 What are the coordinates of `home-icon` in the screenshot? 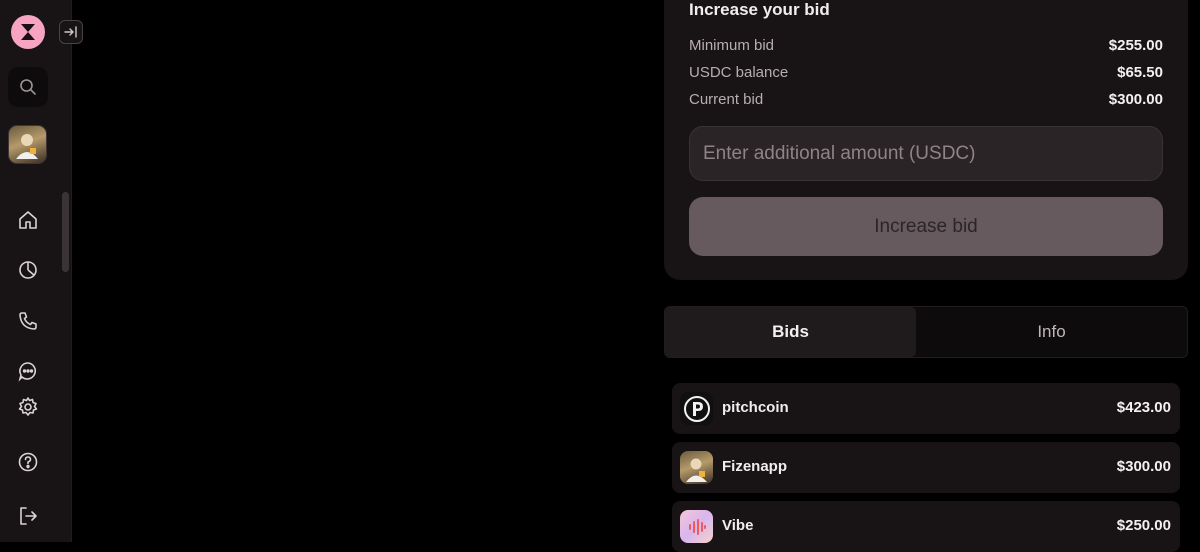 It's located at (28, 220).